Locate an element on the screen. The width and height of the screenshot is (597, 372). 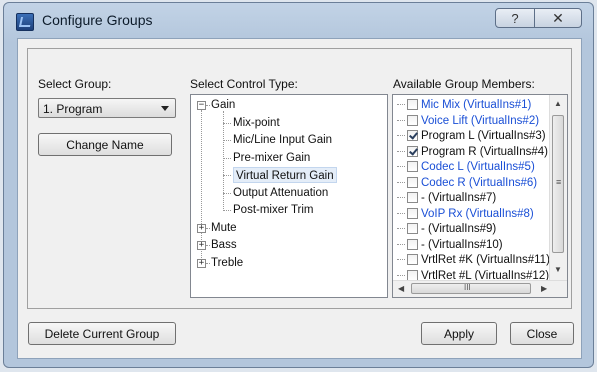
delete-group-label: Delete Current Group is located at coordinates (102, 333).